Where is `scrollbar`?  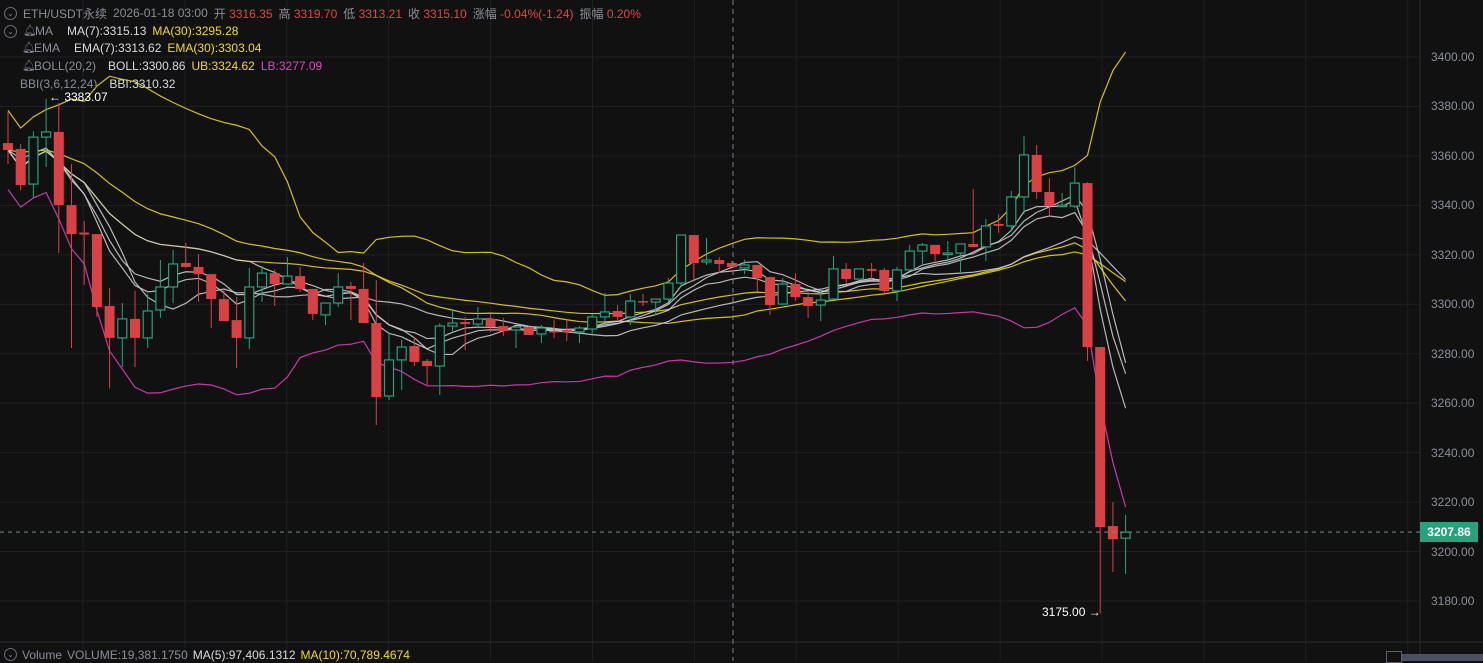
scrollbar is located at coordinates (1442, 657).